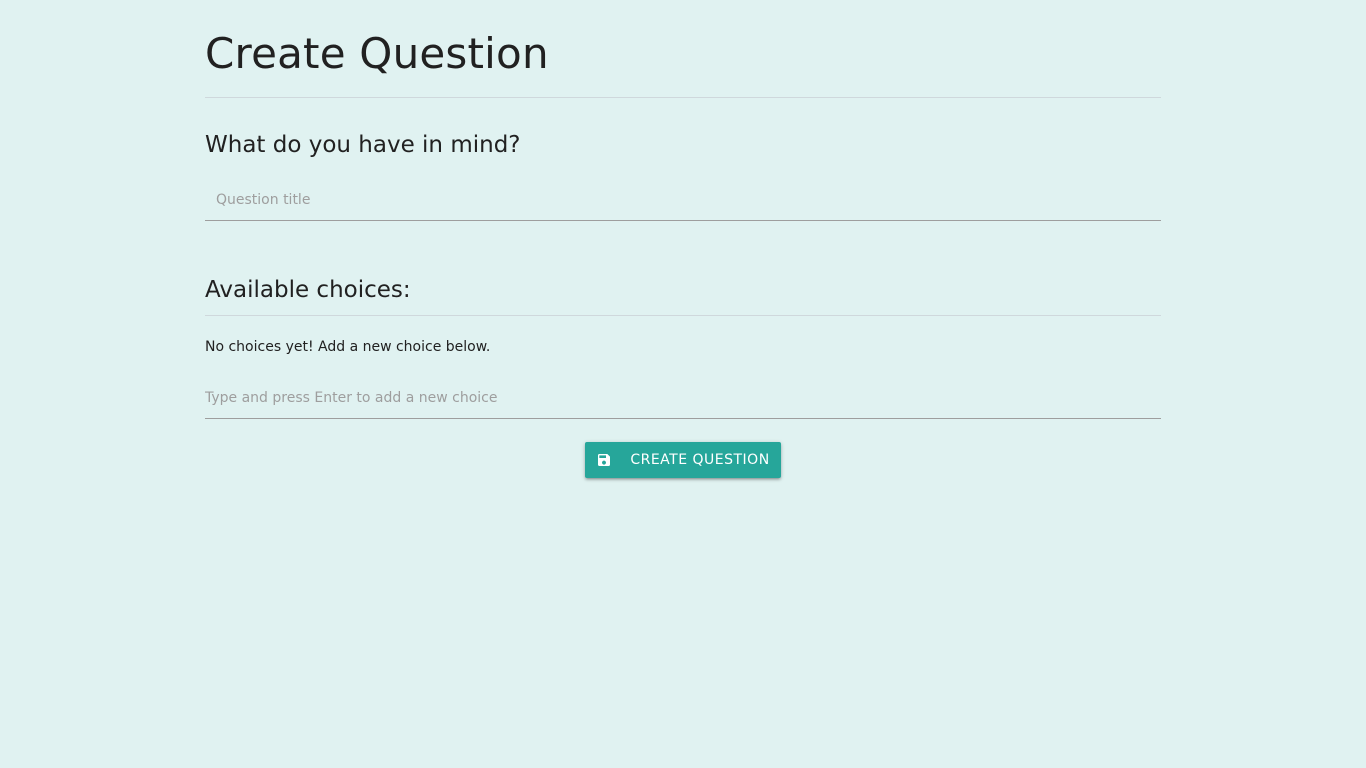  I want to click on create-question-button: Create Question, so click(683, 460).